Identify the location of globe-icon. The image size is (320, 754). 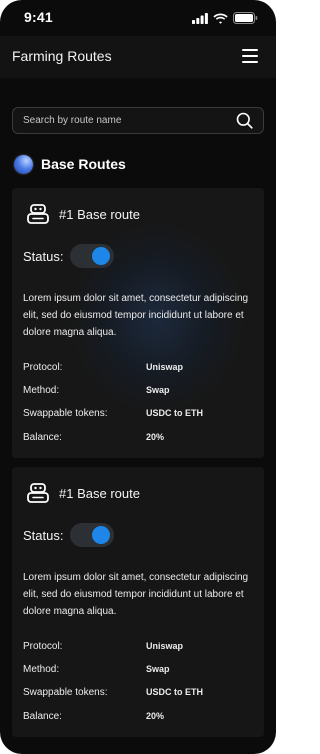
(23, 164).